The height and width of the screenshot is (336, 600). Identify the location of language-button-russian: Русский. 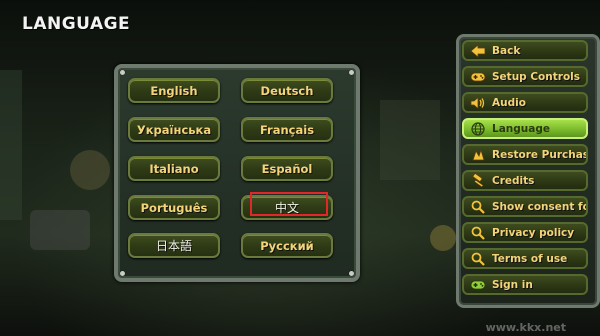
(287, 245).